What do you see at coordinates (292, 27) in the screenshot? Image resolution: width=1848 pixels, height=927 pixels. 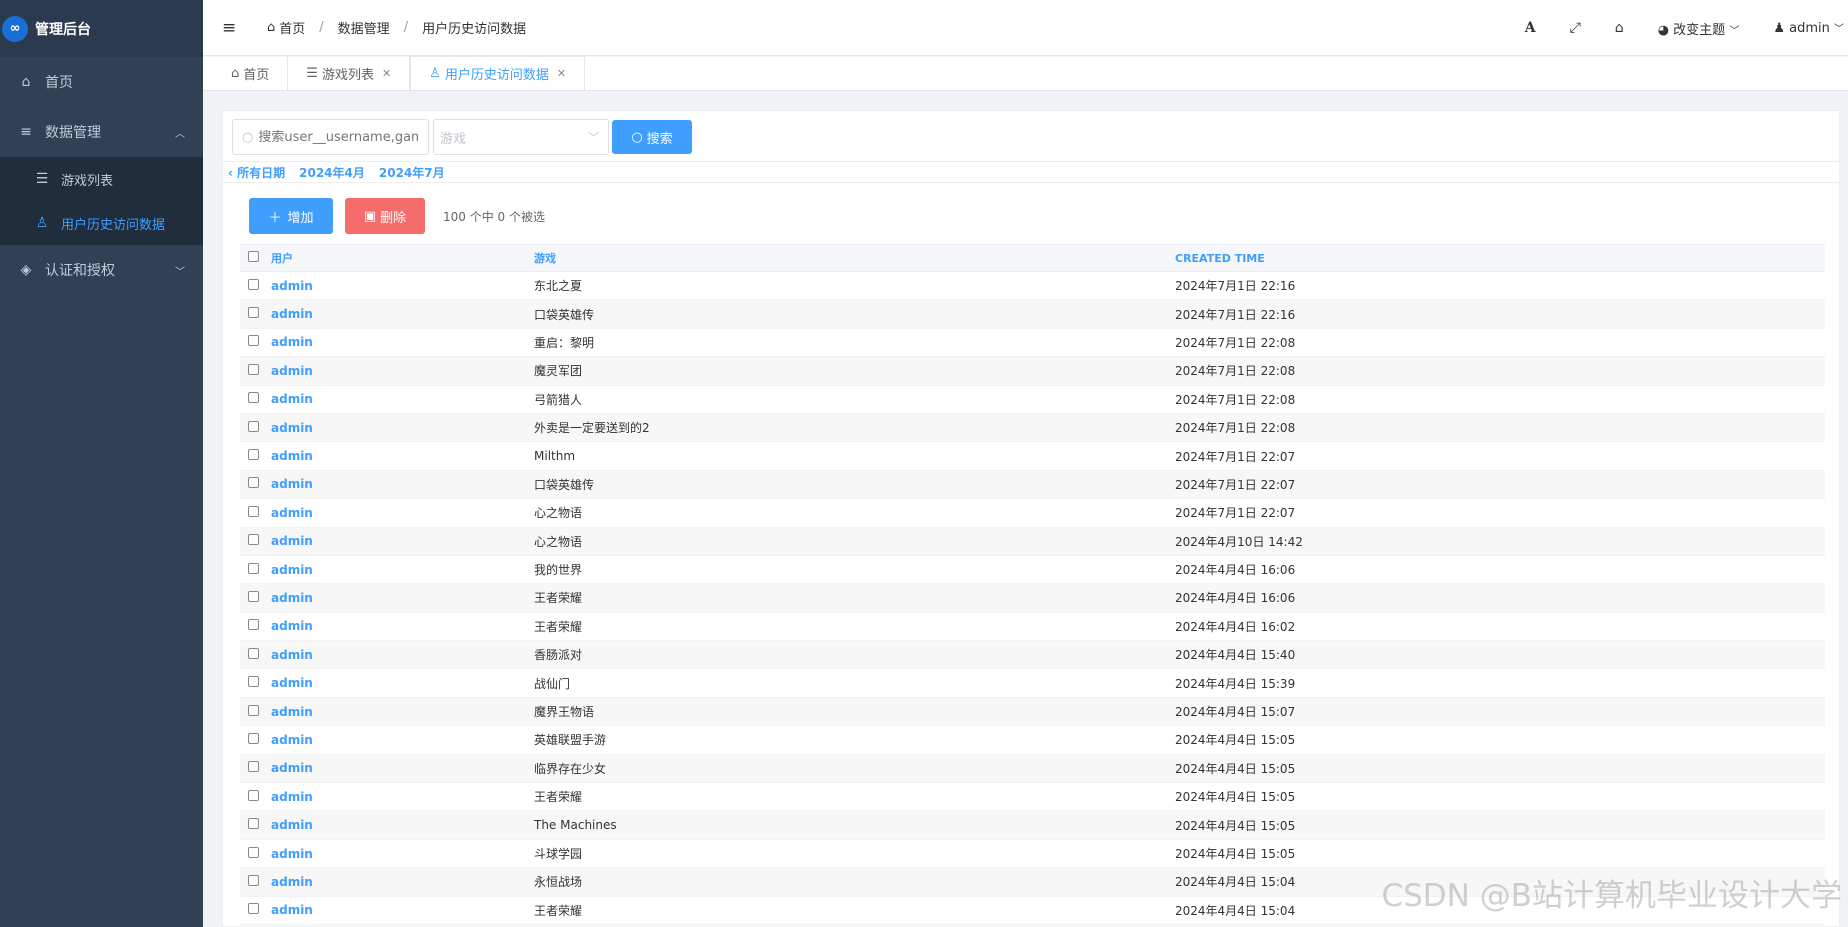 I see `breadcrumb-item: 首页` at bounding box center [292, 27].